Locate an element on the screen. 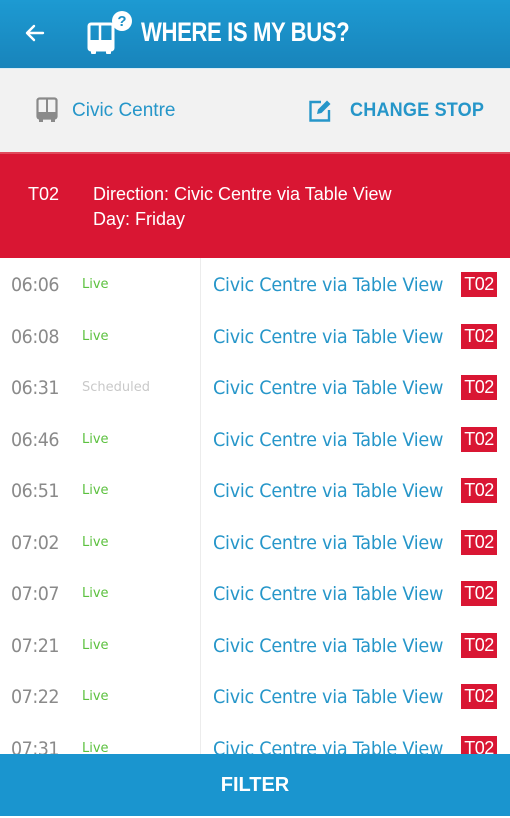  edit-icon is located at coordinates (320, 111).